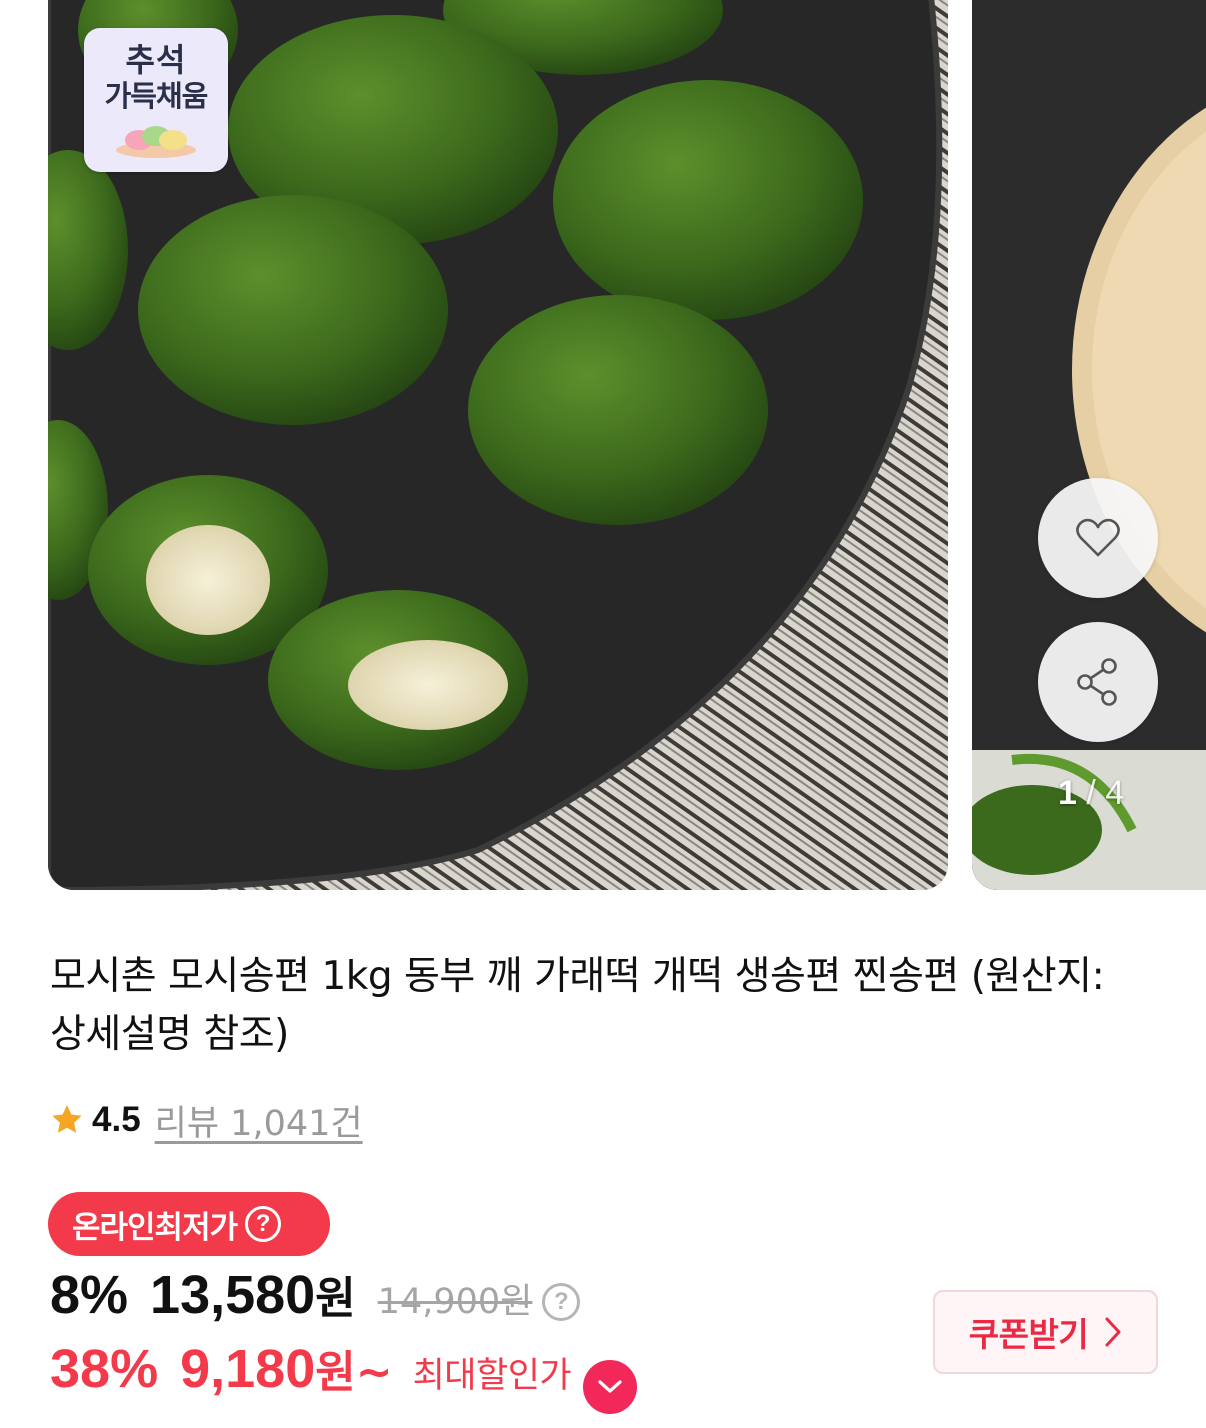 The height and width of the screenshot is (1428, 1206). I want to click on image-counter: 1 / 4, so click(1091, 793).